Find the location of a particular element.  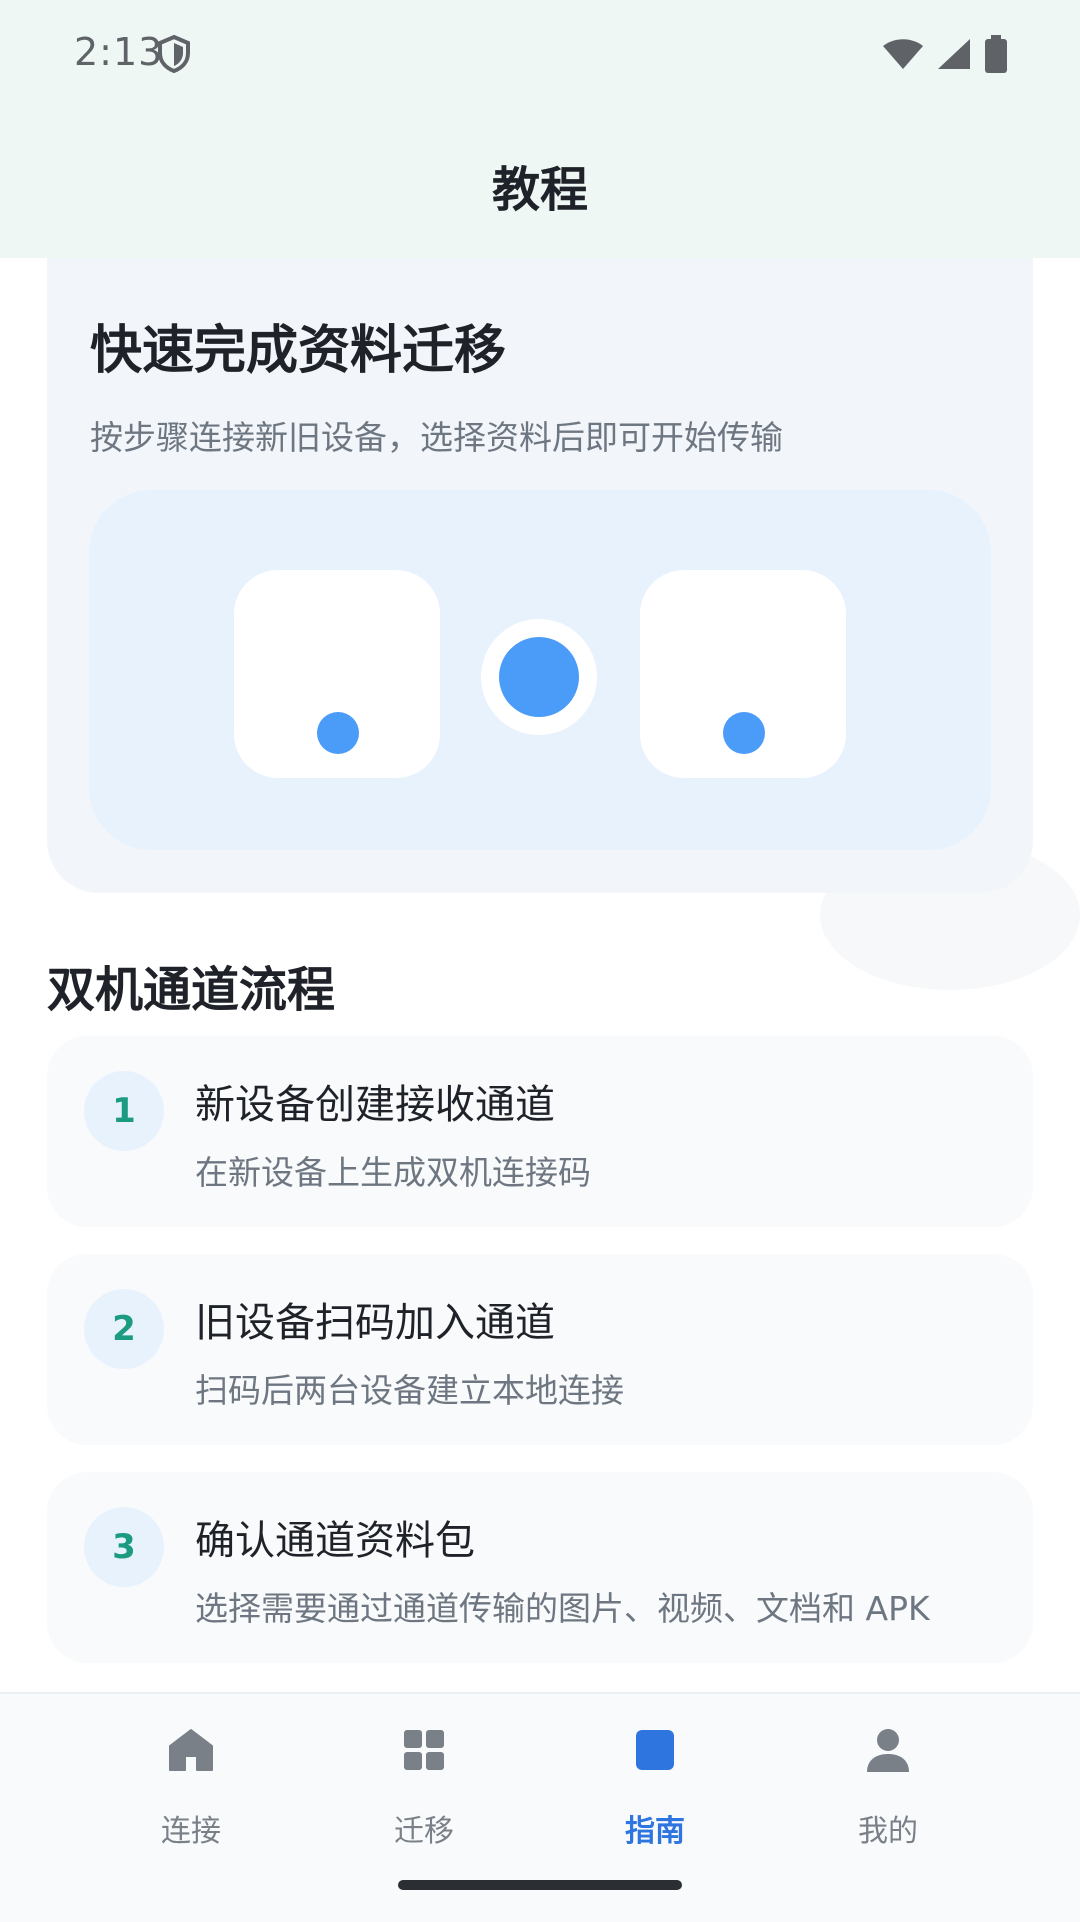

nav-item-connect: 连接 is located at coordinates (191, 1796).